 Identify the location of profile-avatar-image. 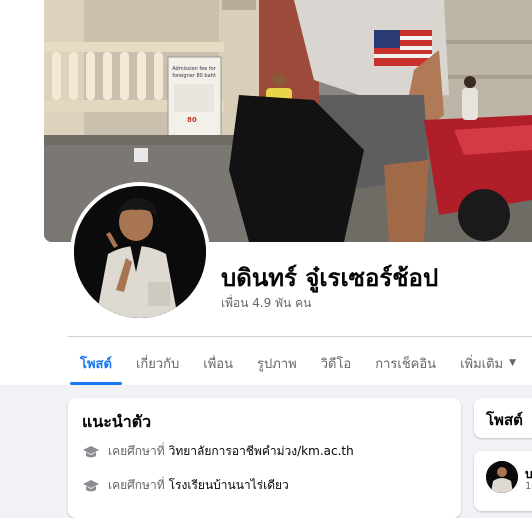
(140, 252).